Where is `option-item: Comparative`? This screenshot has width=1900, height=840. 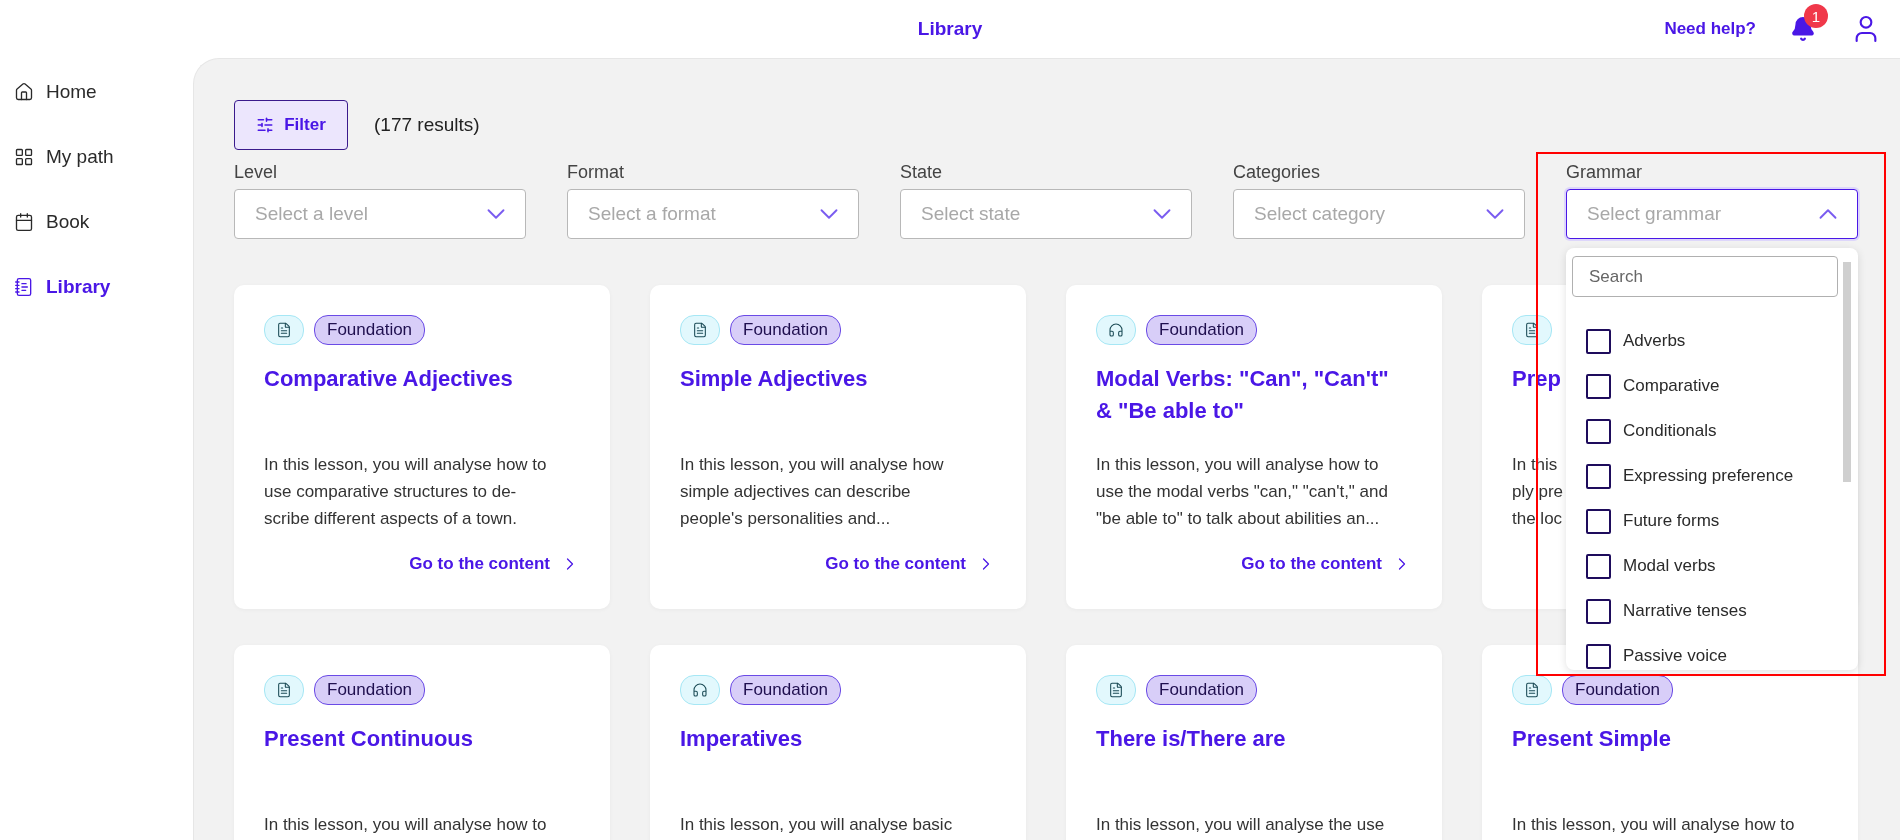 option-item: Comparative is located at coordinates (1714, 386).